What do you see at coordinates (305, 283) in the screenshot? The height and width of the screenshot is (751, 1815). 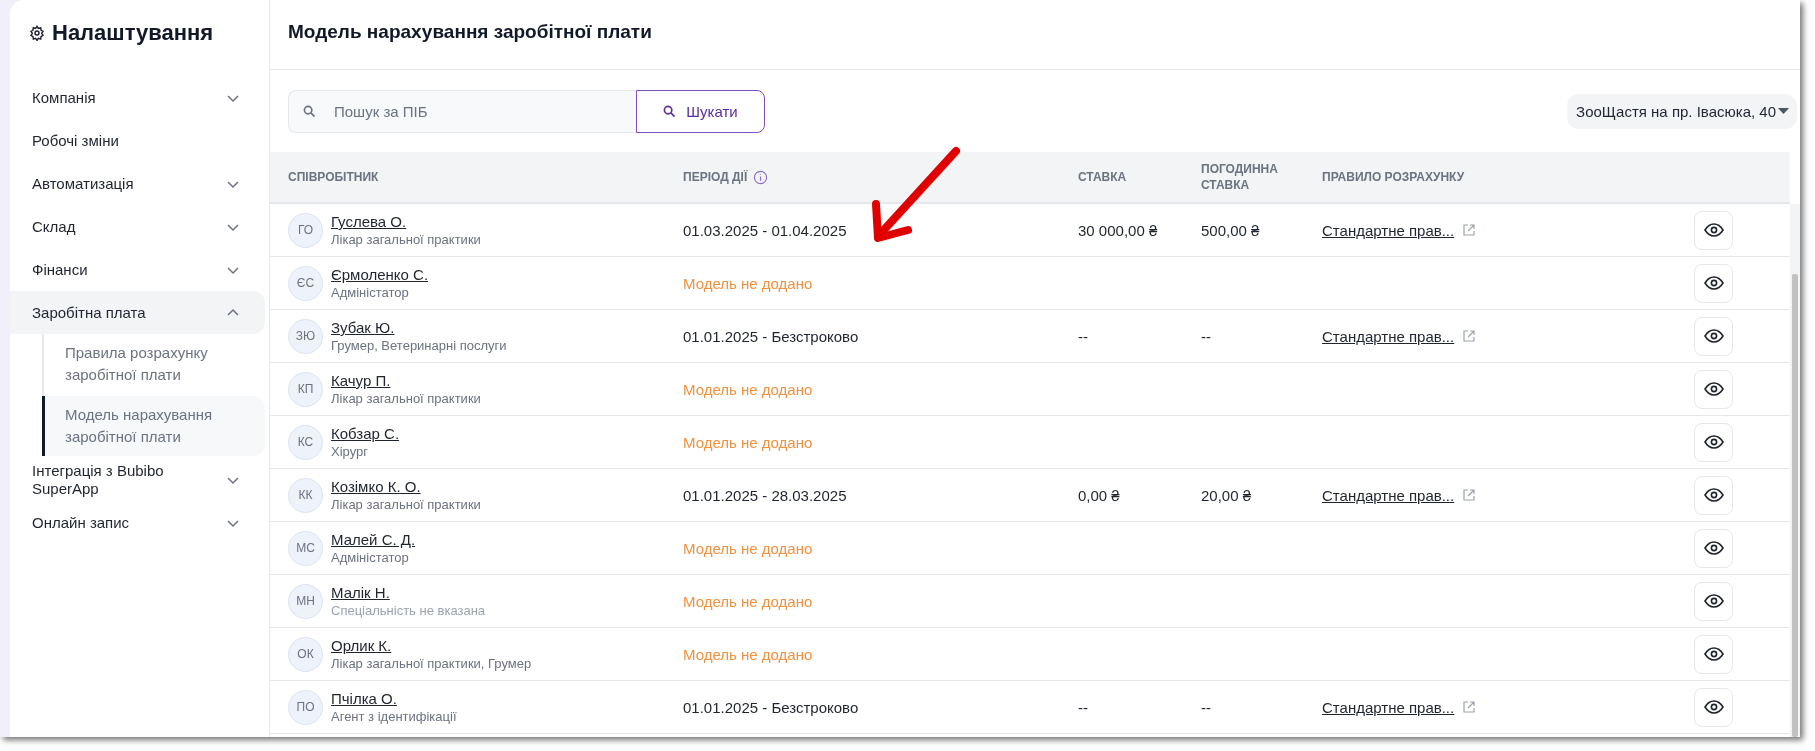 I see `avatar-initials: ЄС` at bounding box center [305, 283].